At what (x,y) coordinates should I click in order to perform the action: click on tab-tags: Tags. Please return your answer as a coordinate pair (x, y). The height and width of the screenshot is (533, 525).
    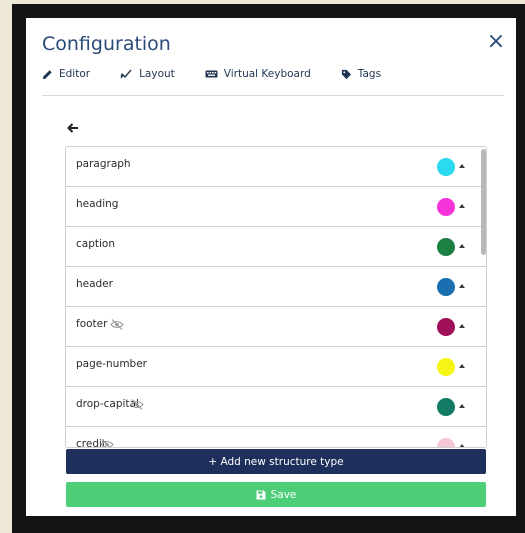
    Looking at the image, I should click on (361, 80).